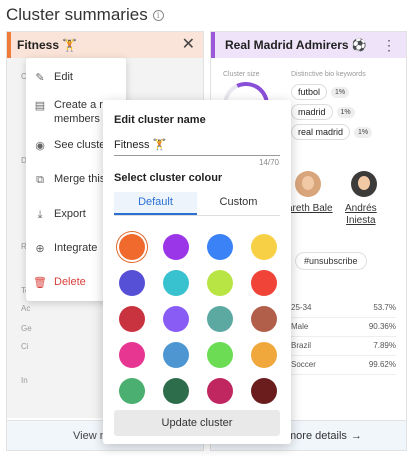  What do you see at coordinates (356, 435) in the screenshot?
I see `arrow-right-icon: →` at bounding box center [356, 435].